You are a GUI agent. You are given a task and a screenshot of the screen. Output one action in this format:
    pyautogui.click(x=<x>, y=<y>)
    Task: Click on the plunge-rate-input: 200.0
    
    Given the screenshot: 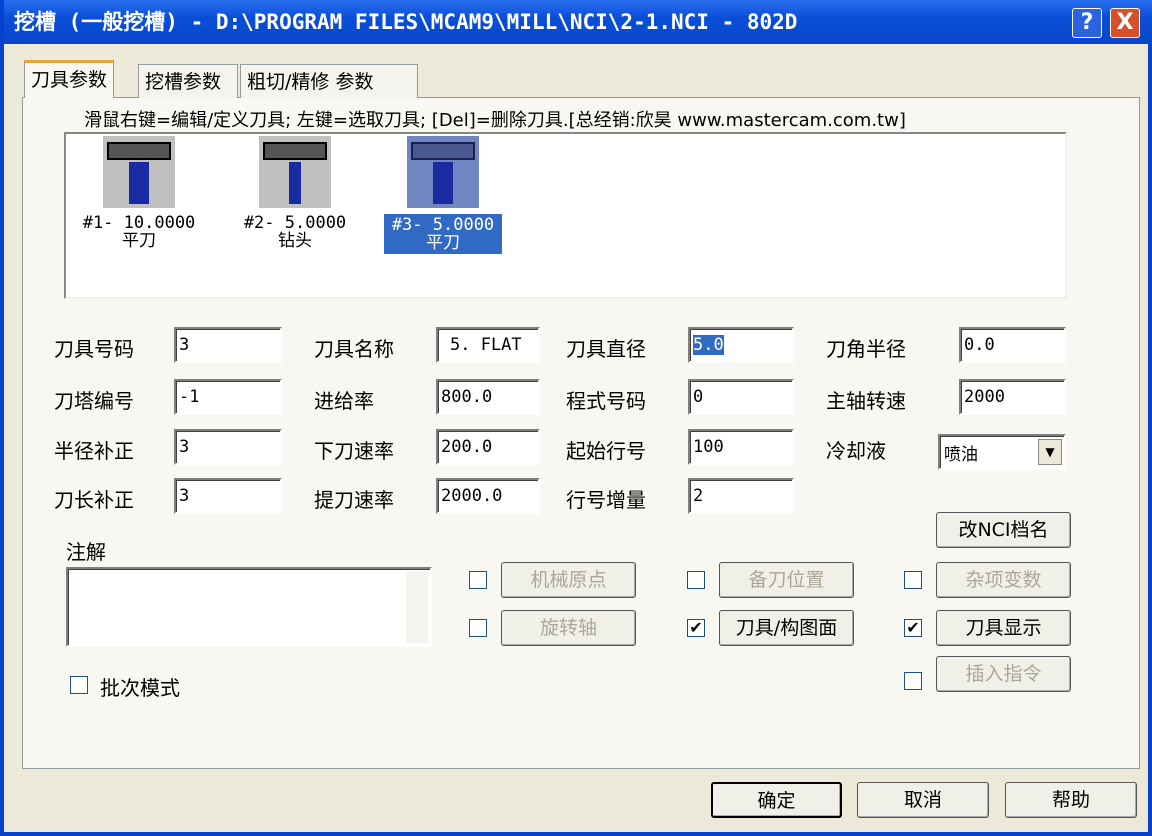 What is the action you would take?
    pyautogui.click(x=488, y=447)
    